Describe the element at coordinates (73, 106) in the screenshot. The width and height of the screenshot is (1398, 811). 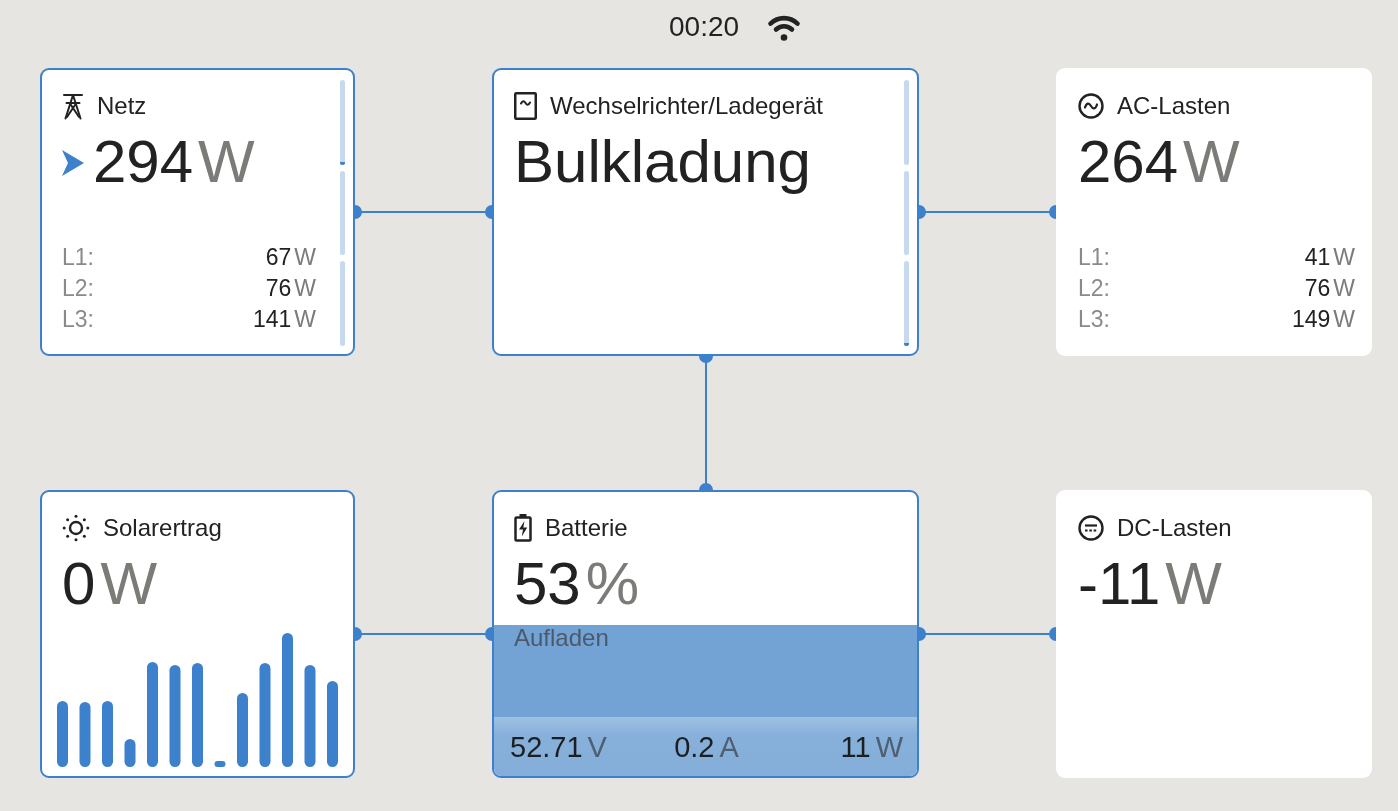
I see `power-pylon-icon` at that location.